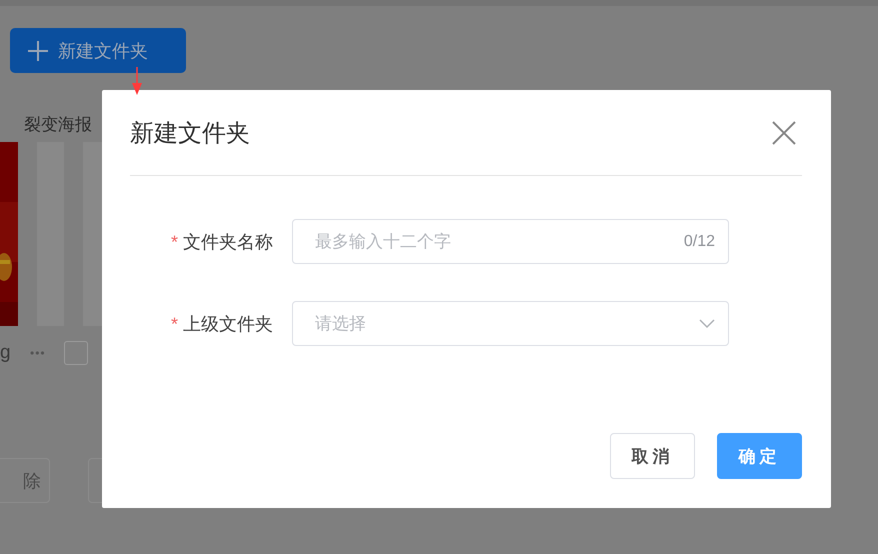 This screenshot has width=878, height=554. What do you see at coordinates (76, 353) in the screenshot?
I see `checkbox` at bounding box center [76, 353].